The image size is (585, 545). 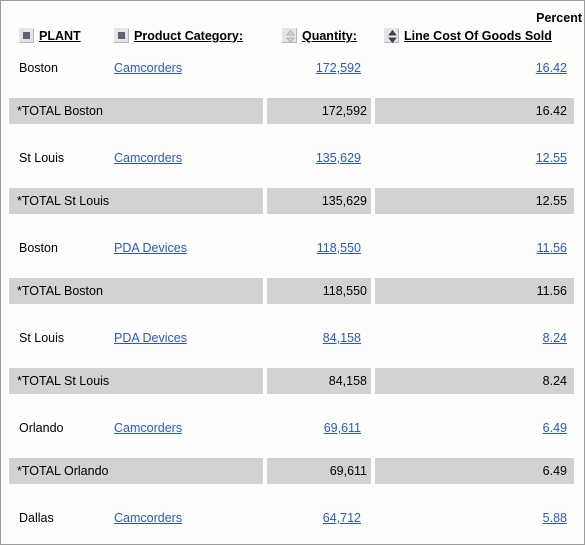 What do you see at coordinates (484, 518) in the screenshot?
I see `cell-percent: 5.88` at bounding box center [484, 518].